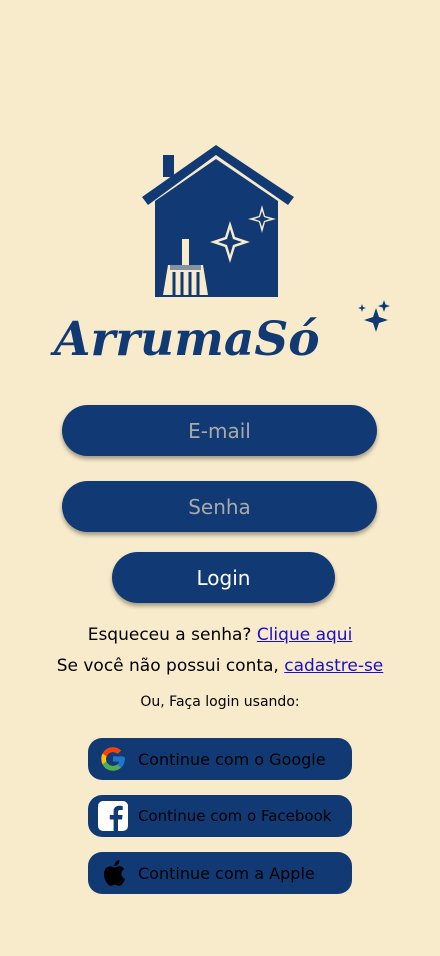  Describe the element at coordinates (235, 816) in the screenshot. I see `facebook-login-label: Continue com o Facebook` at that location.